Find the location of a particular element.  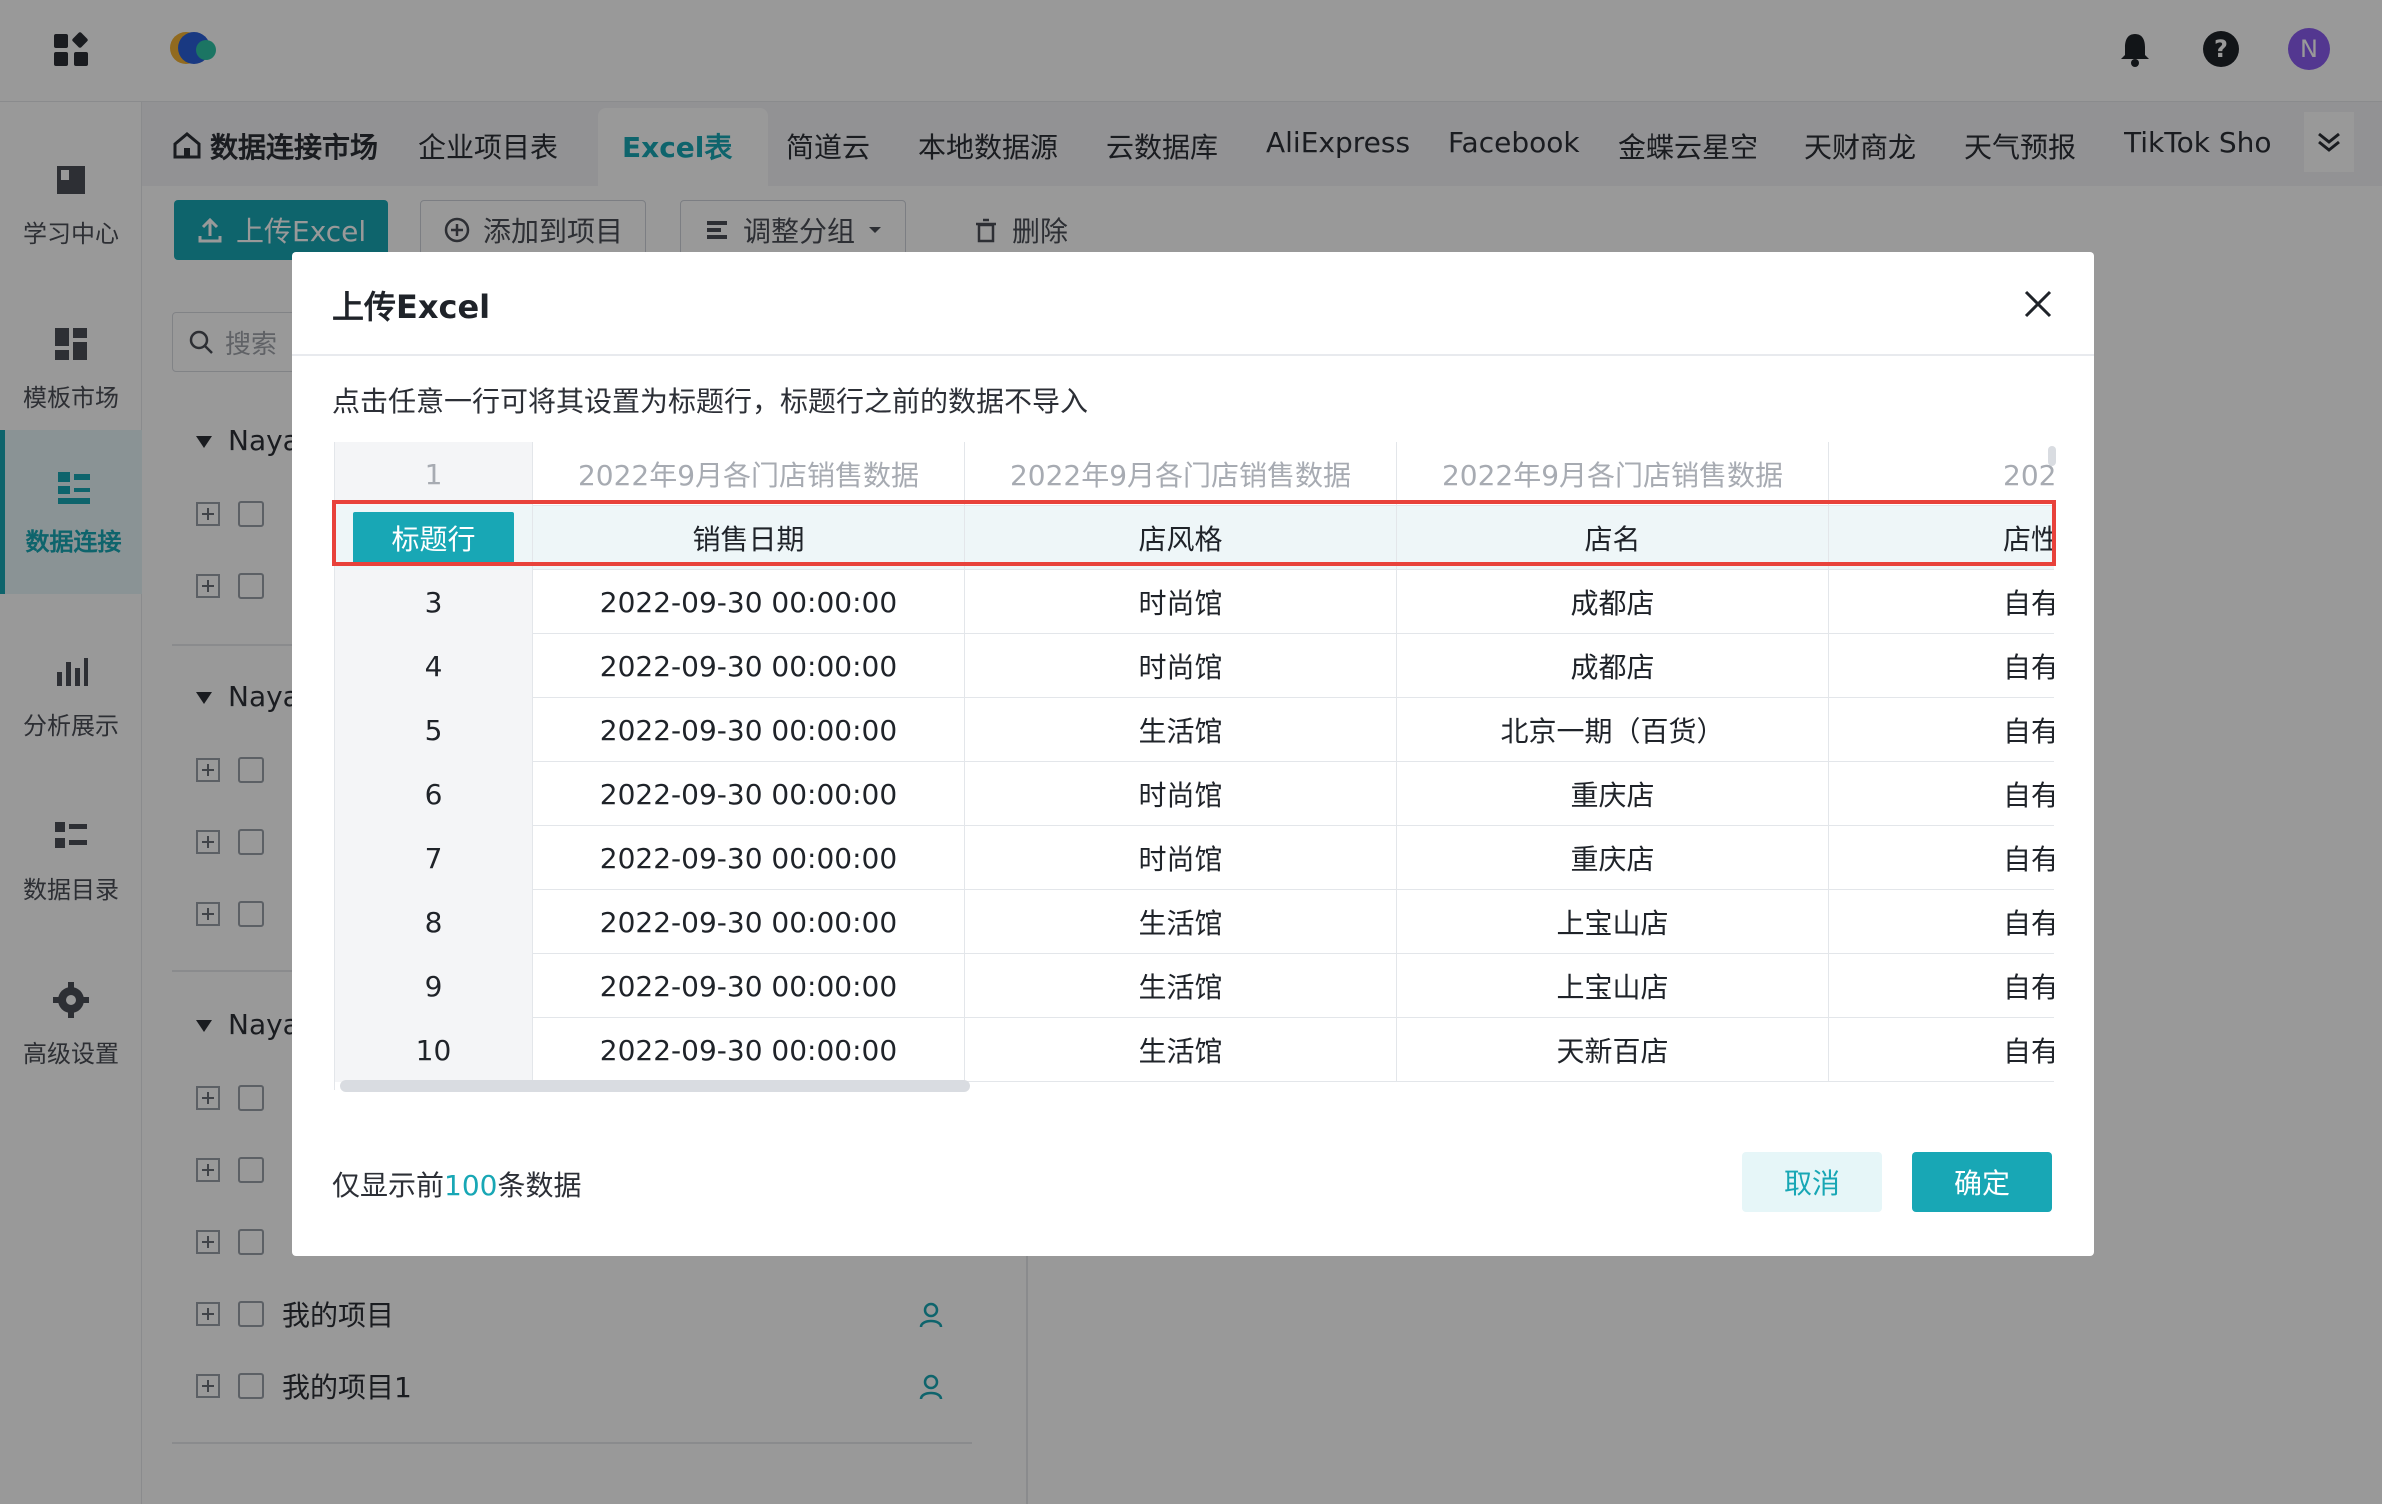

table-row: 4 2022-09-30 00:00:00 时尚馆 成都店 自有 is located at coordinates (1194, 666).